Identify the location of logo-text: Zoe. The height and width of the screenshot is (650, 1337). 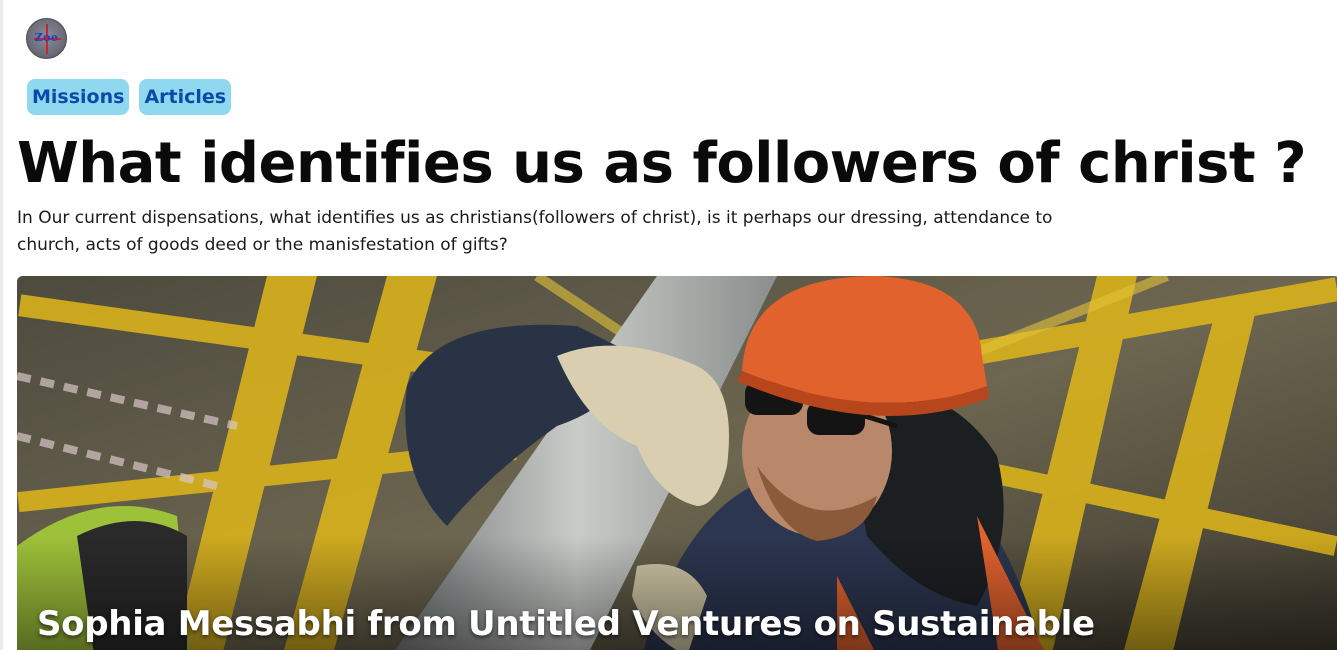
(46, 37).